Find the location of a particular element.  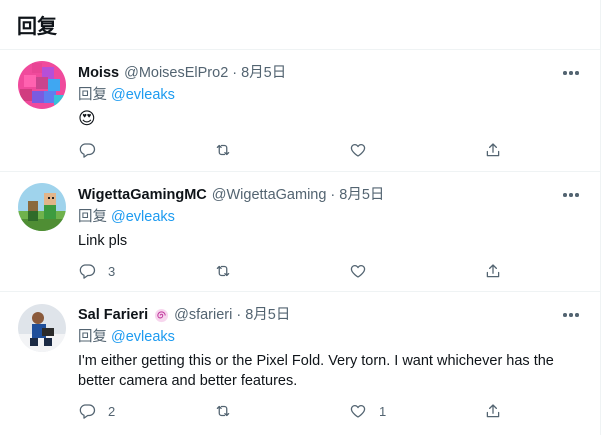

spiral-badge-icon is located at coordinates (162, 315).